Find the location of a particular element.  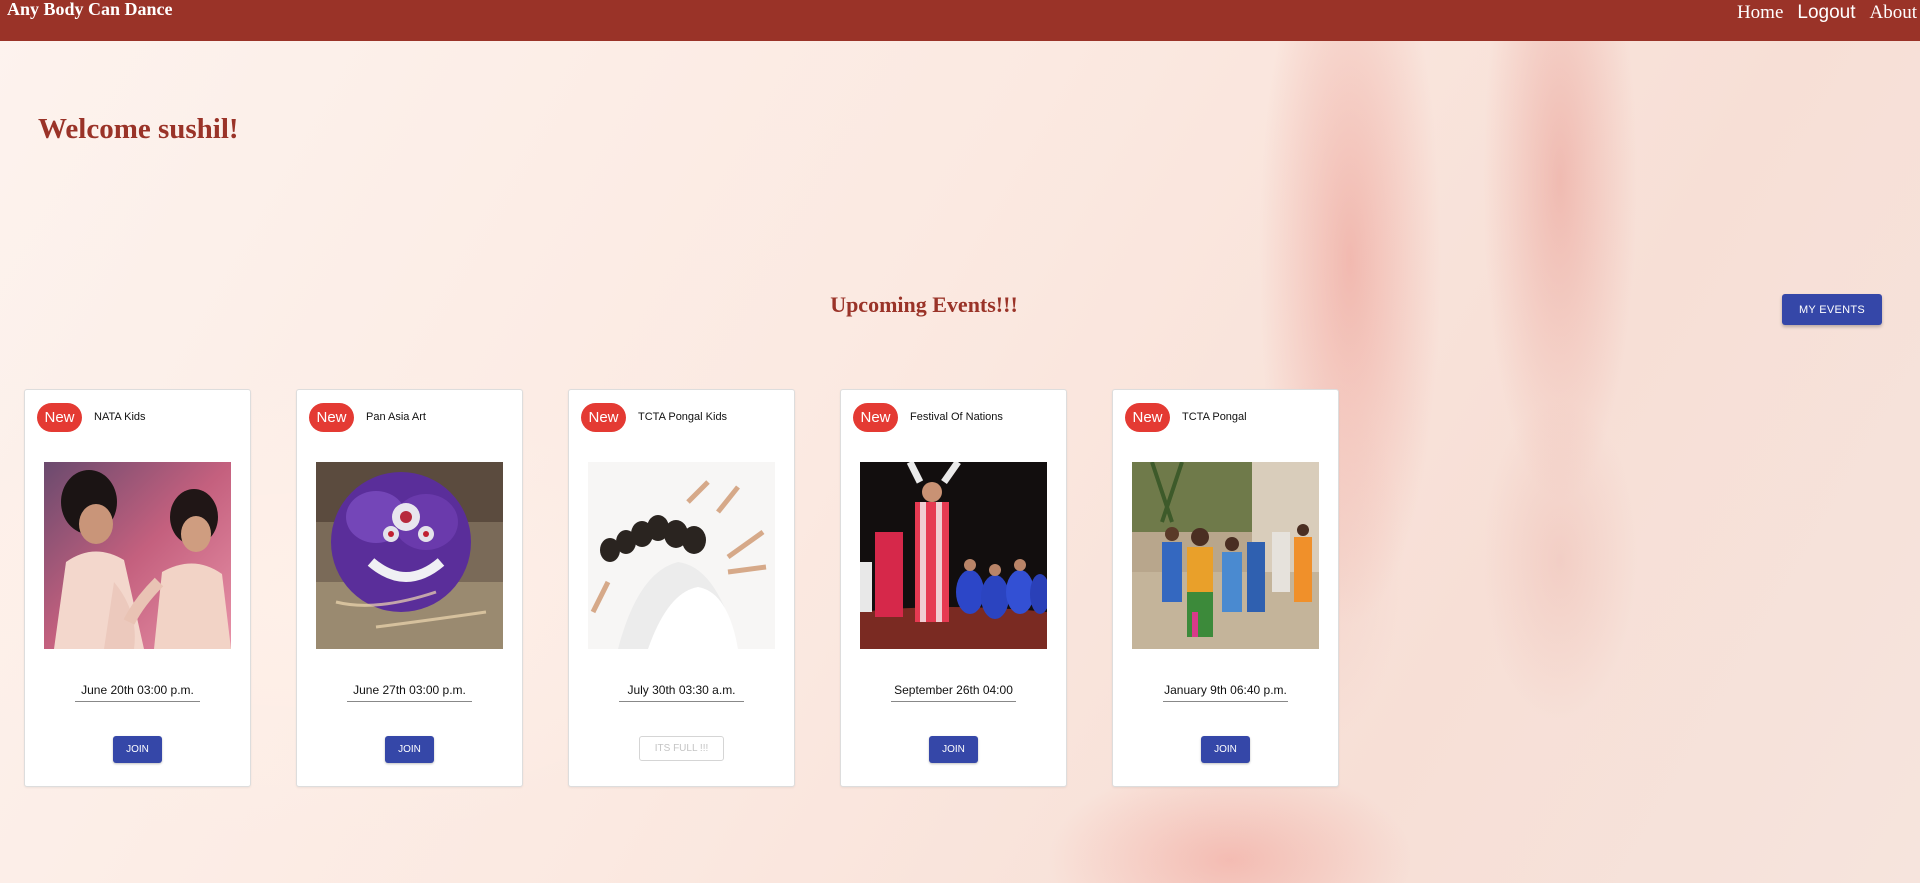

nav-links: Home Logout About is located at coordinates (1820, 13).